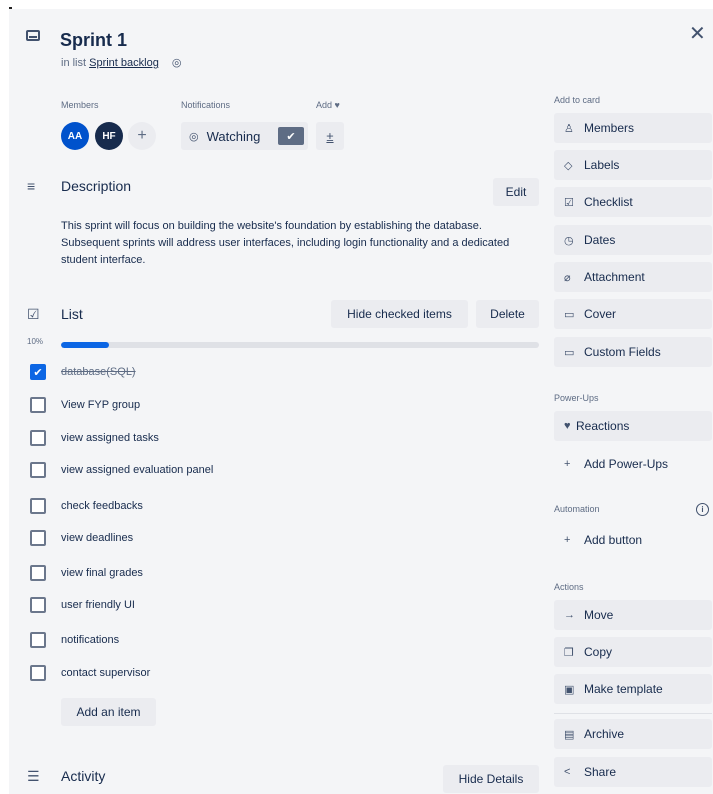  Describe the element at coordinates (569, 352) in the screenshot. I see `custom-fields-icon: ▭` at that location.